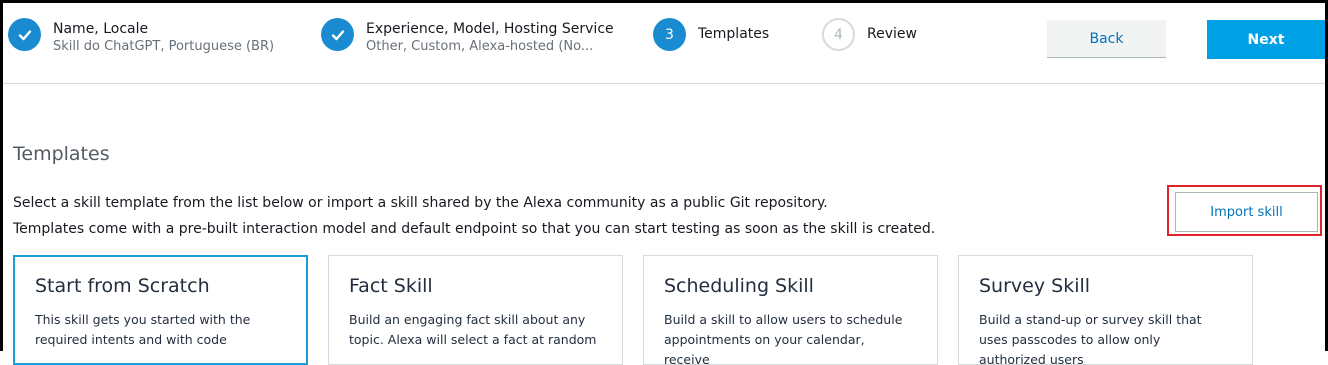 The width and height of the screenshot is (1328, 365). I want to click on next-button: Next, so click(1266, 39).